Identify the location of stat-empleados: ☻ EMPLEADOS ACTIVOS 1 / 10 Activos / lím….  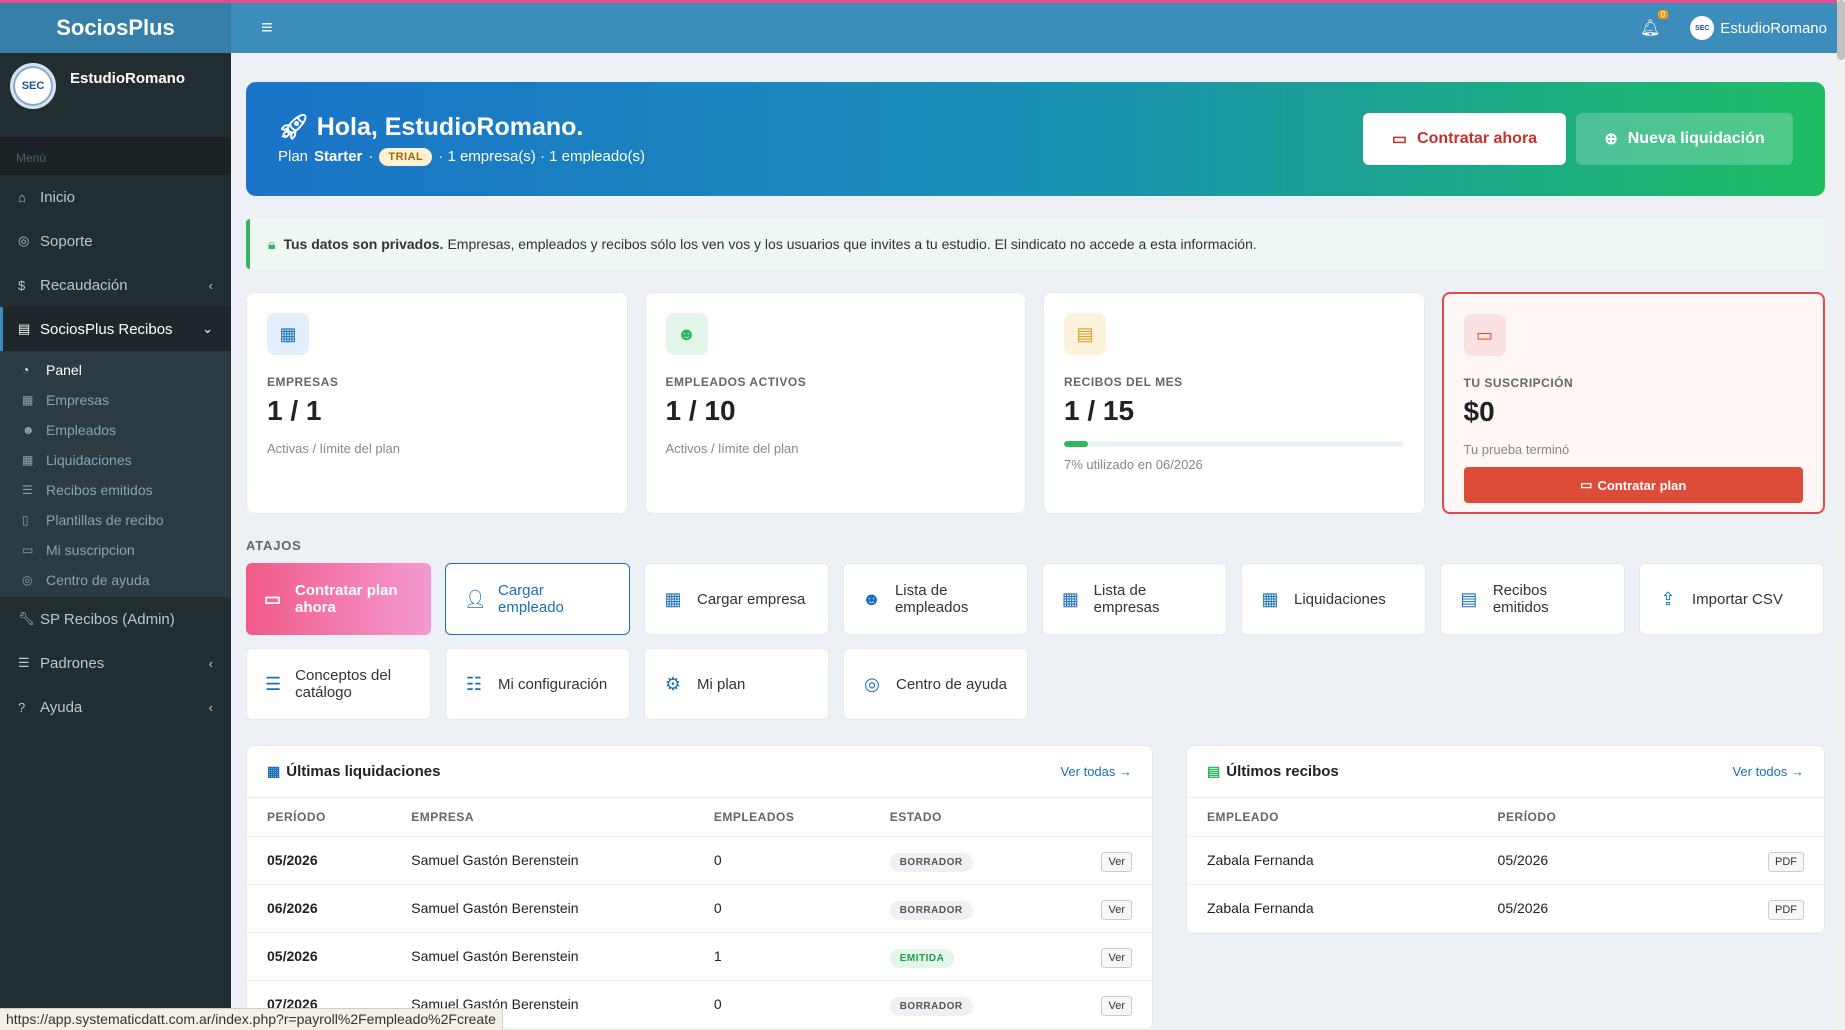
(835, 403).